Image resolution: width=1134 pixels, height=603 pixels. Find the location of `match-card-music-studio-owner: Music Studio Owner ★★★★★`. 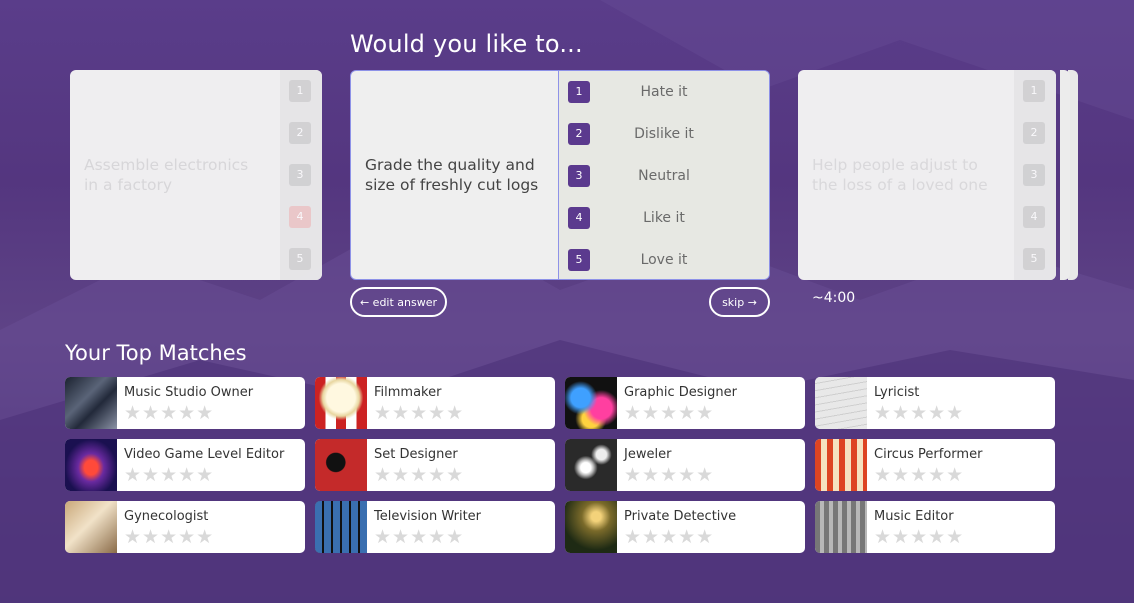

match-card-music-studio-owner: Music Studio Owner ★★★★★ is located at coordinates (185, 403).